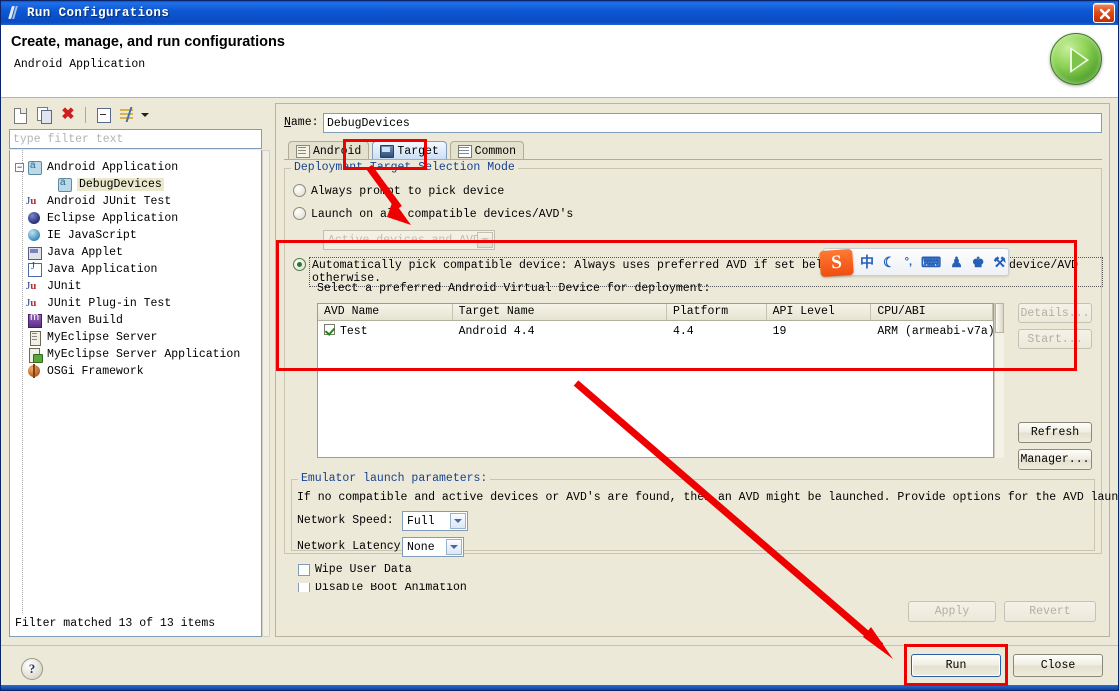 The width and height of the screenshot is (1119, 691). What do you see at coordinates (44, 115) in the screenshot?
I see `duplicate-configuration-icon` at bounding box center [44, 115].